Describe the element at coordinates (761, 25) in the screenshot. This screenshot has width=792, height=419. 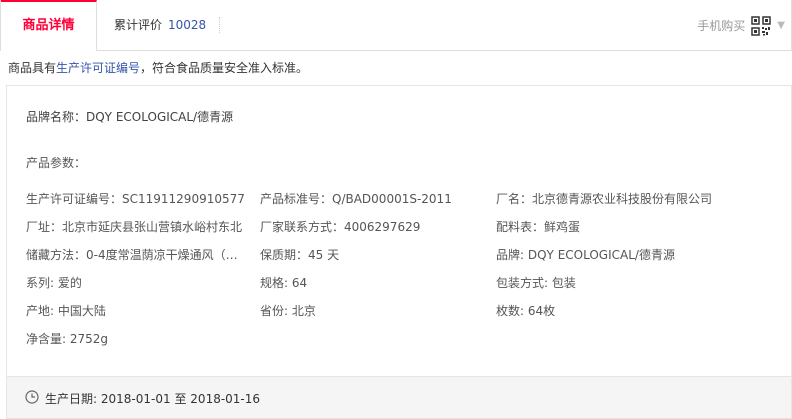
I see `qr-code-icon` at that location.